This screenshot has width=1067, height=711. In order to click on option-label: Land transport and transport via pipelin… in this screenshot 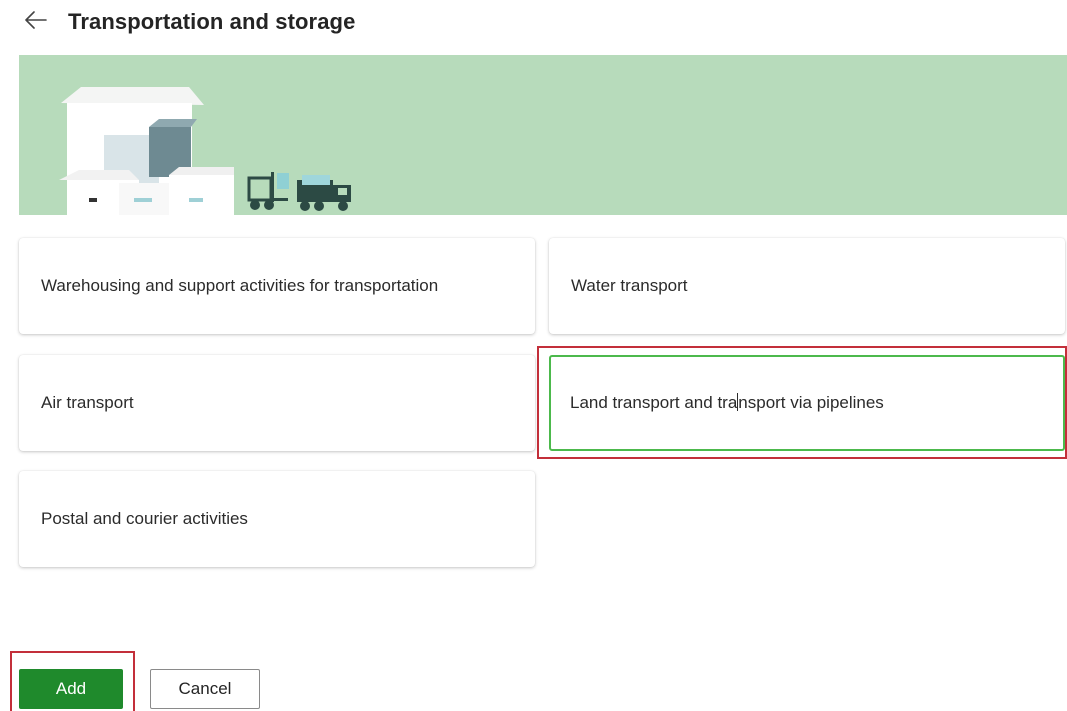, I will do `click(727, 403)`.